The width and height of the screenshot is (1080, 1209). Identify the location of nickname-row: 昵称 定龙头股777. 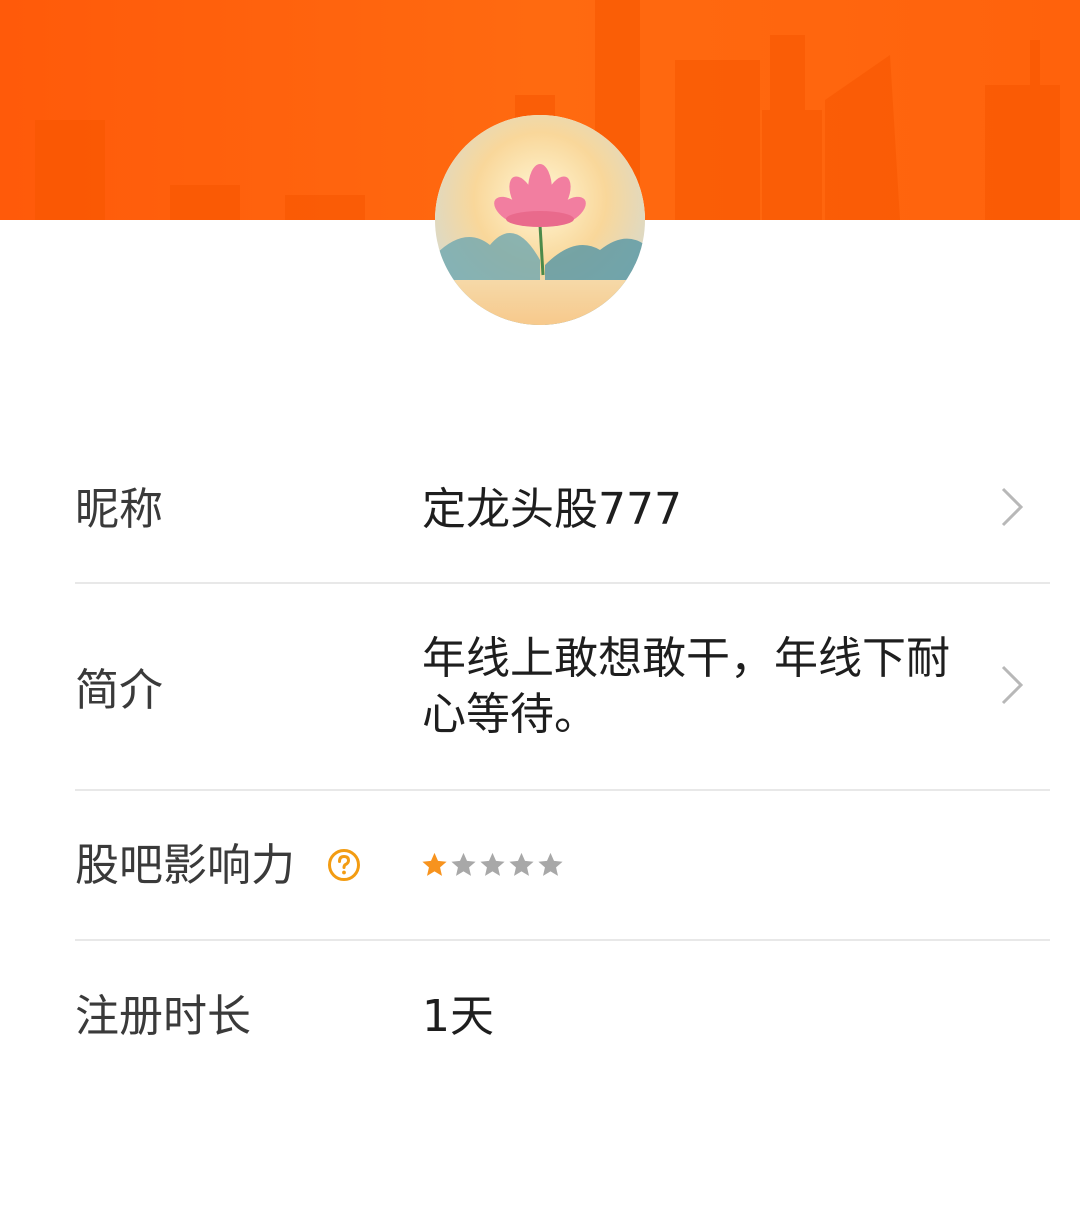
(562, 513).